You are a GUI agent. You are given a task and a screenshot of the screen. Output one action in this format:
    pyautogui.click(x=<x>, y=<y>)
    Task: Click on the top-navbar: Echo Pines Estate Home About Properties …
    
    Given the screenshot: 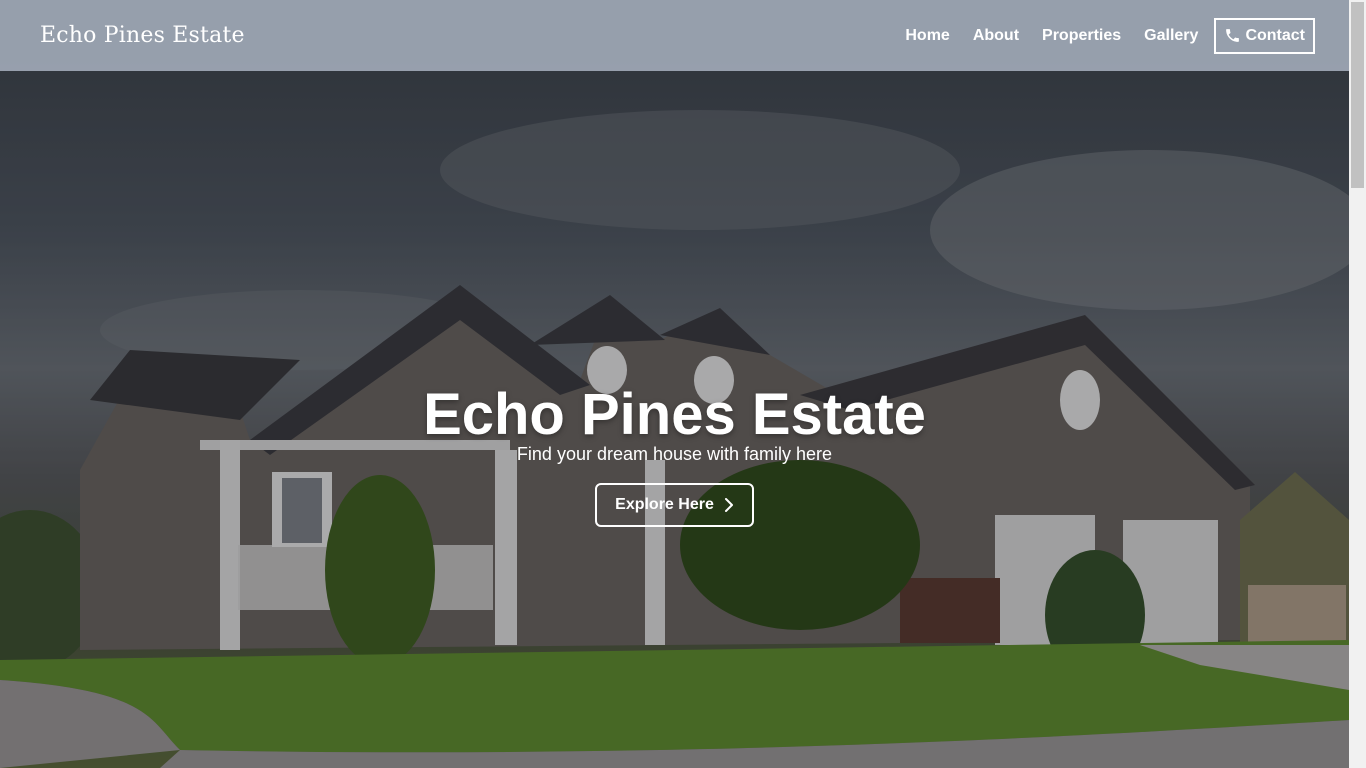 What is the action you would take?
    pyautogui.click(x=674, y=35)
    